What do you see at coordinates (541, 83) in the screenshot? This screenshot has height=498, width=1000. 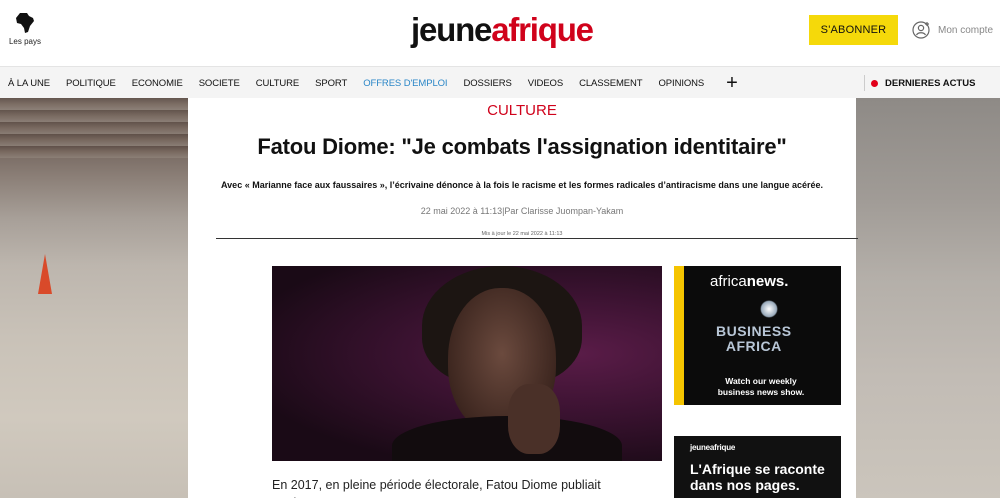 I see `nav-item-videos: VIDEOS` at bounding box center [541, 83].